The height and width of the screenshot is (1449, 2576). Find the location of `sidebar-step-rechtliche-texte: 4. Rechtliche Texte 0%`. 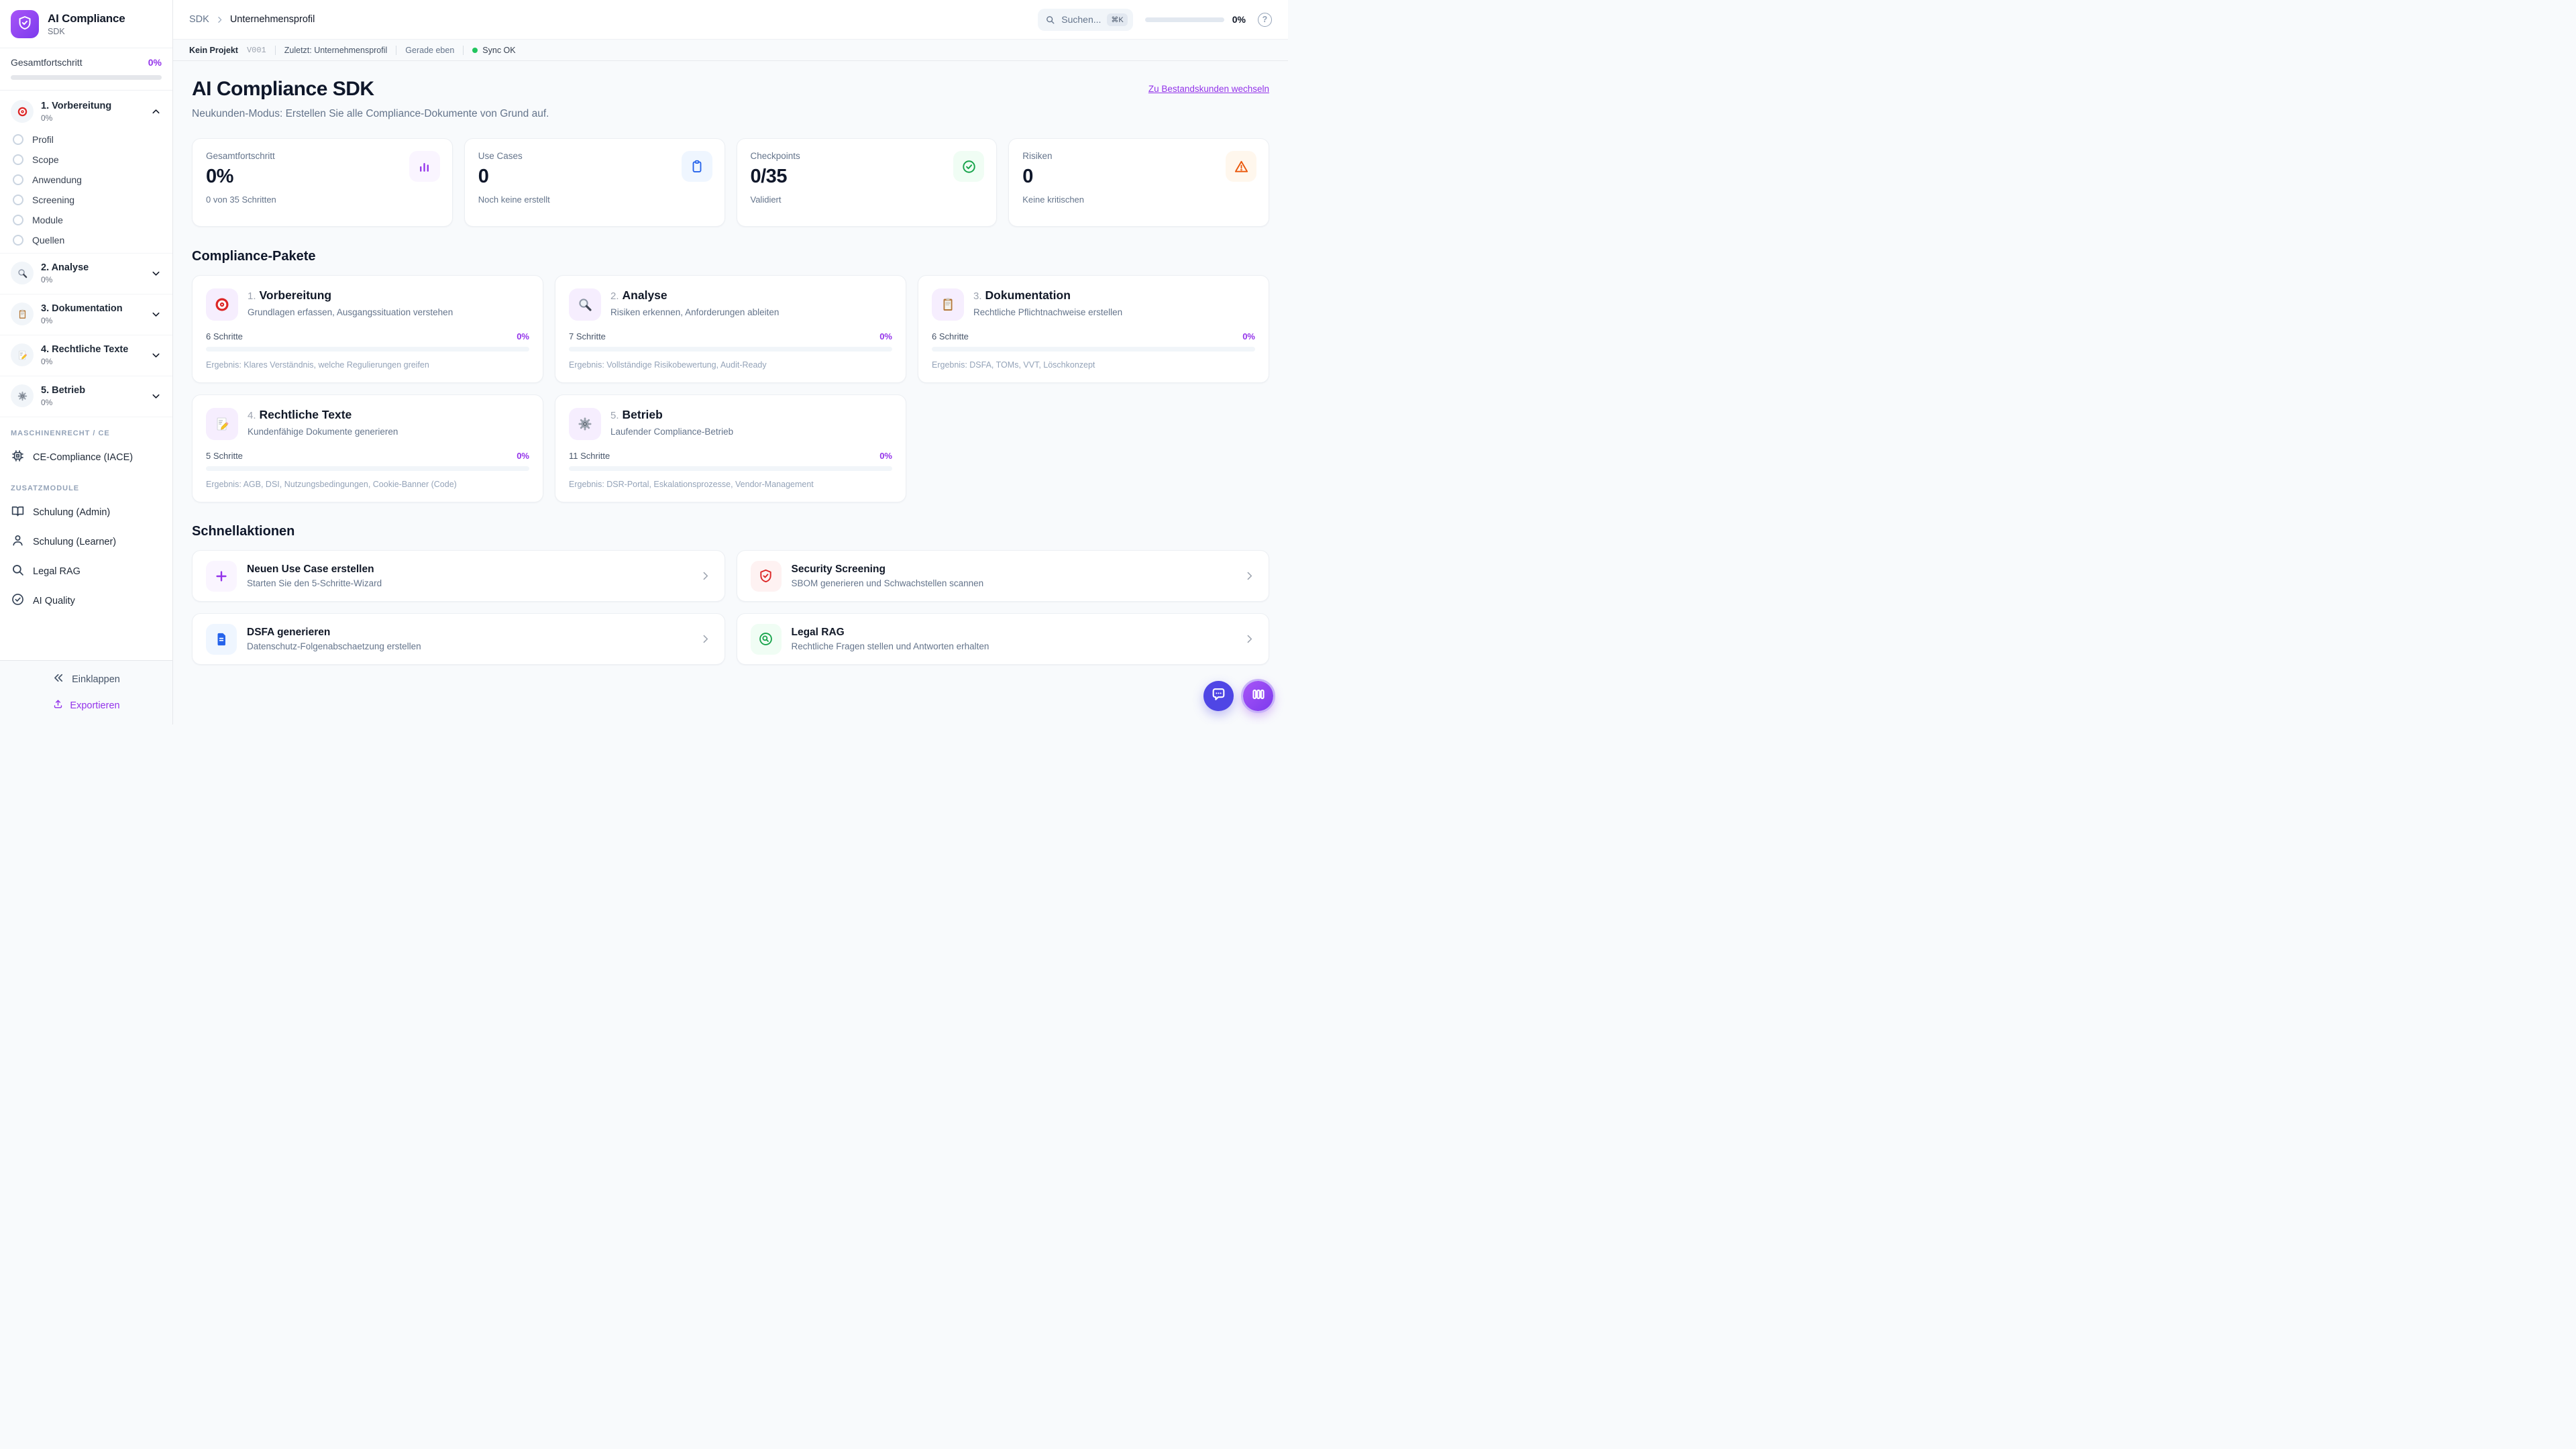

sidebar-step-rechtliche-texte: 4. Rechtliche Texte 0% is located at coordinates (86, 355).